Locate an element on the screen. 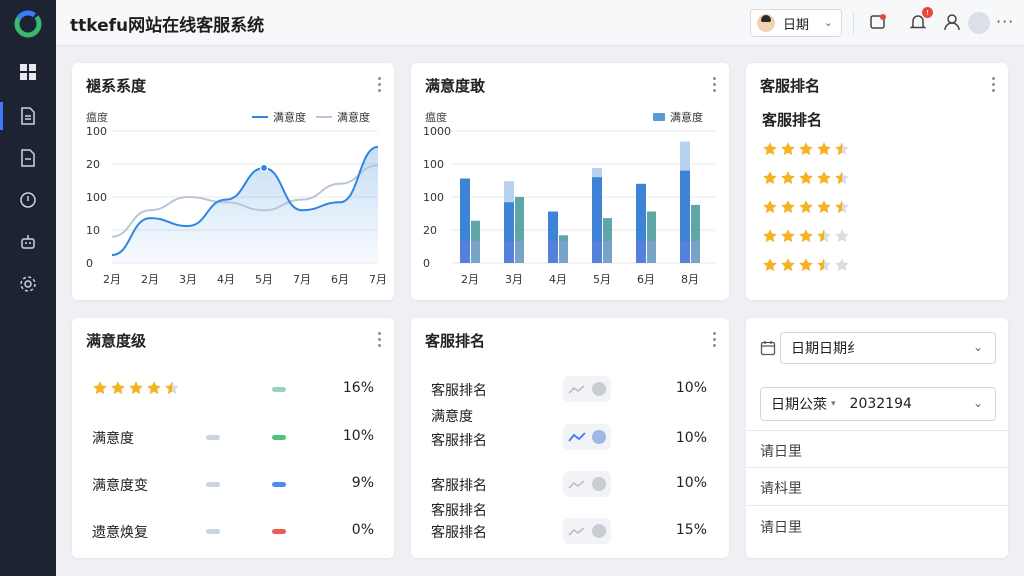 The height and width of the screenshot is (576, 1024). x-tick-label: 8月 is located at coordinates (690, 279).